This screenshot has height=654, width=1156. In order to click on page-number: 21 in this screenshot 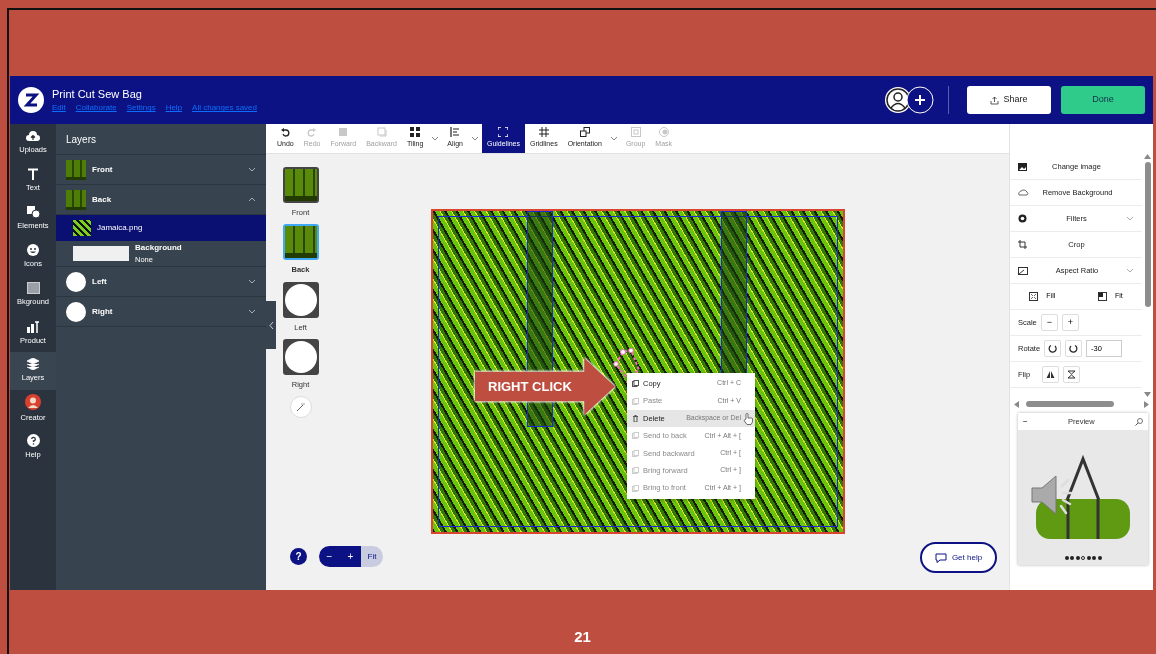, I will do `click(582, 636)`.